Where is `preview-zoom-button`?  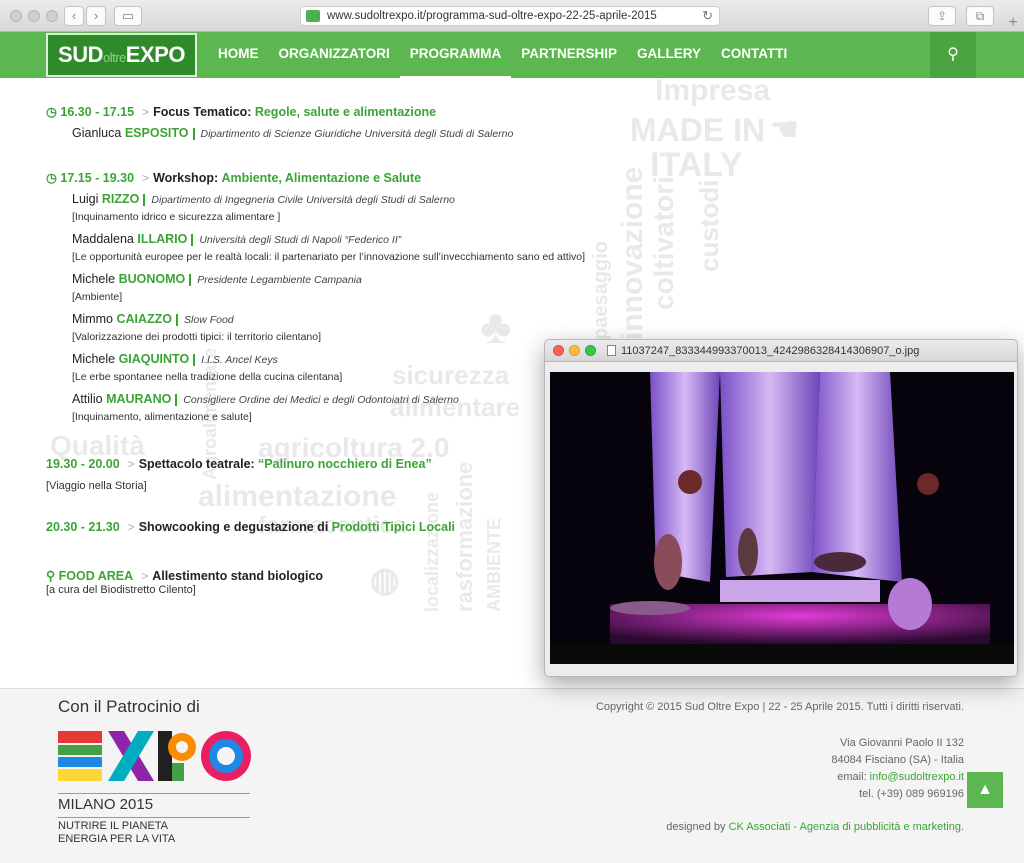
preview-zoom-button is located at coordinates (590, 350).